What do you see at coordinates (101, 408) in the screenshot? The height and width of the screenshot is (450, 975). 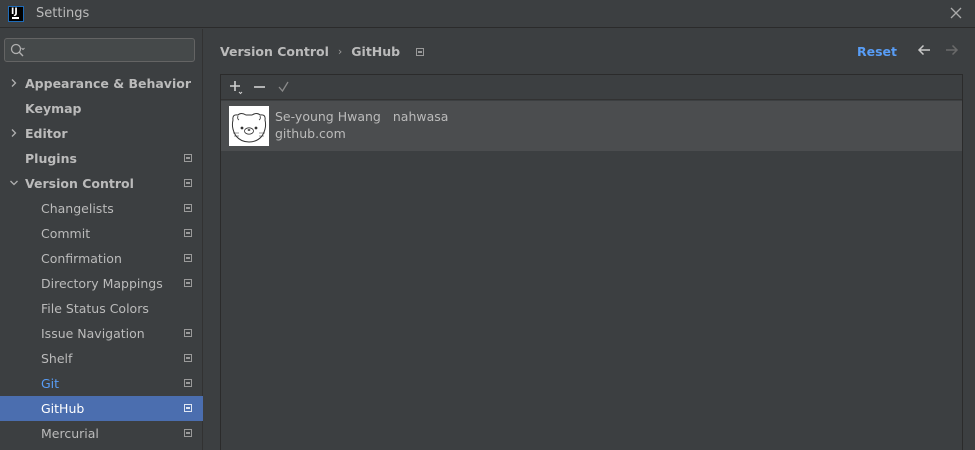 I see `sidebar-item-github: GitHub` at bounding box center [101, 408].